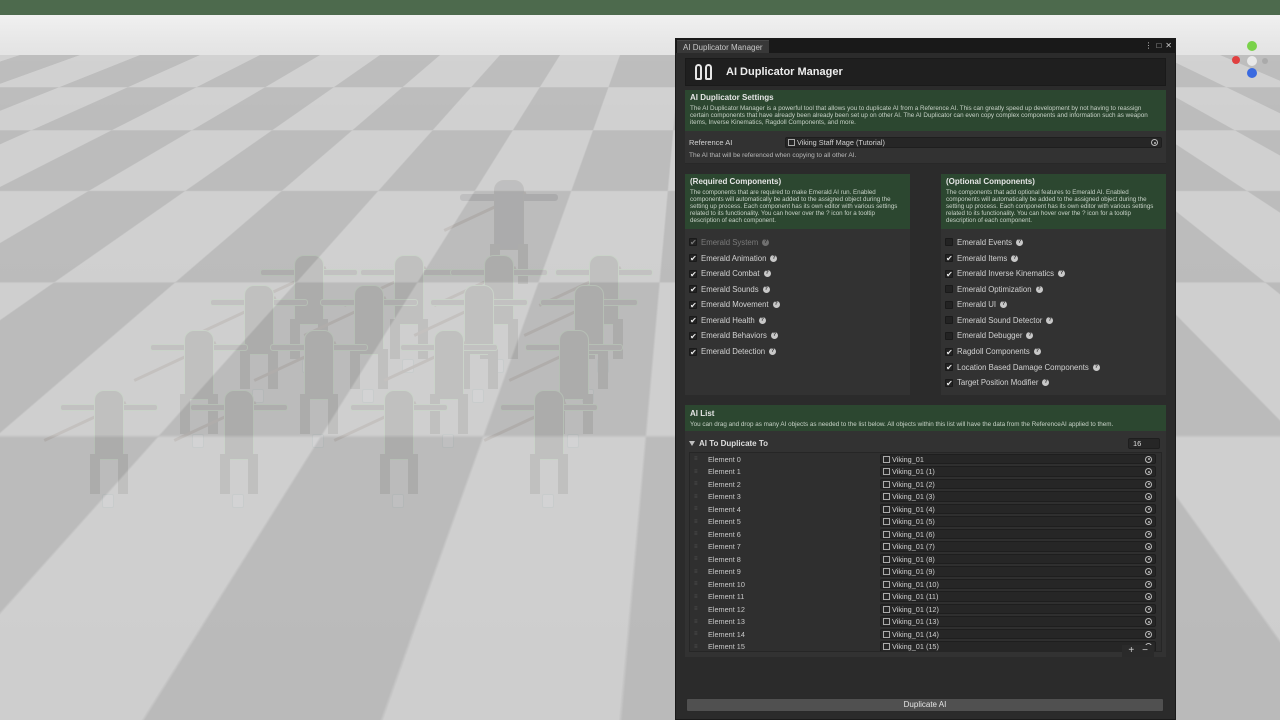 This screenshot has height=720, width=1280. Describe the element at coordinates (1144, 443) in the screenshot. I see `array-size-field: 16` at that location.